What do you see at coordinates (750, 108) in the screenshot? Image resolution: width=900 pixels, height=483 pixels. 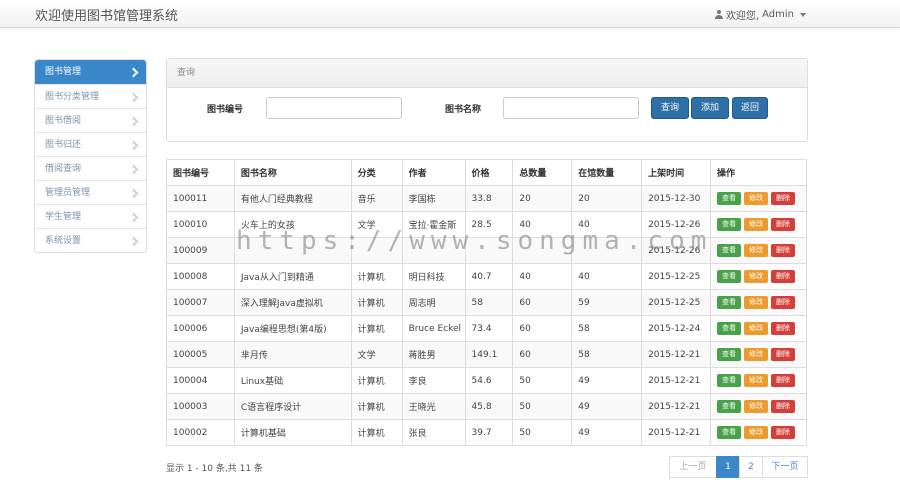 I see `back-button: 返回` at bounding box center [750, 108].